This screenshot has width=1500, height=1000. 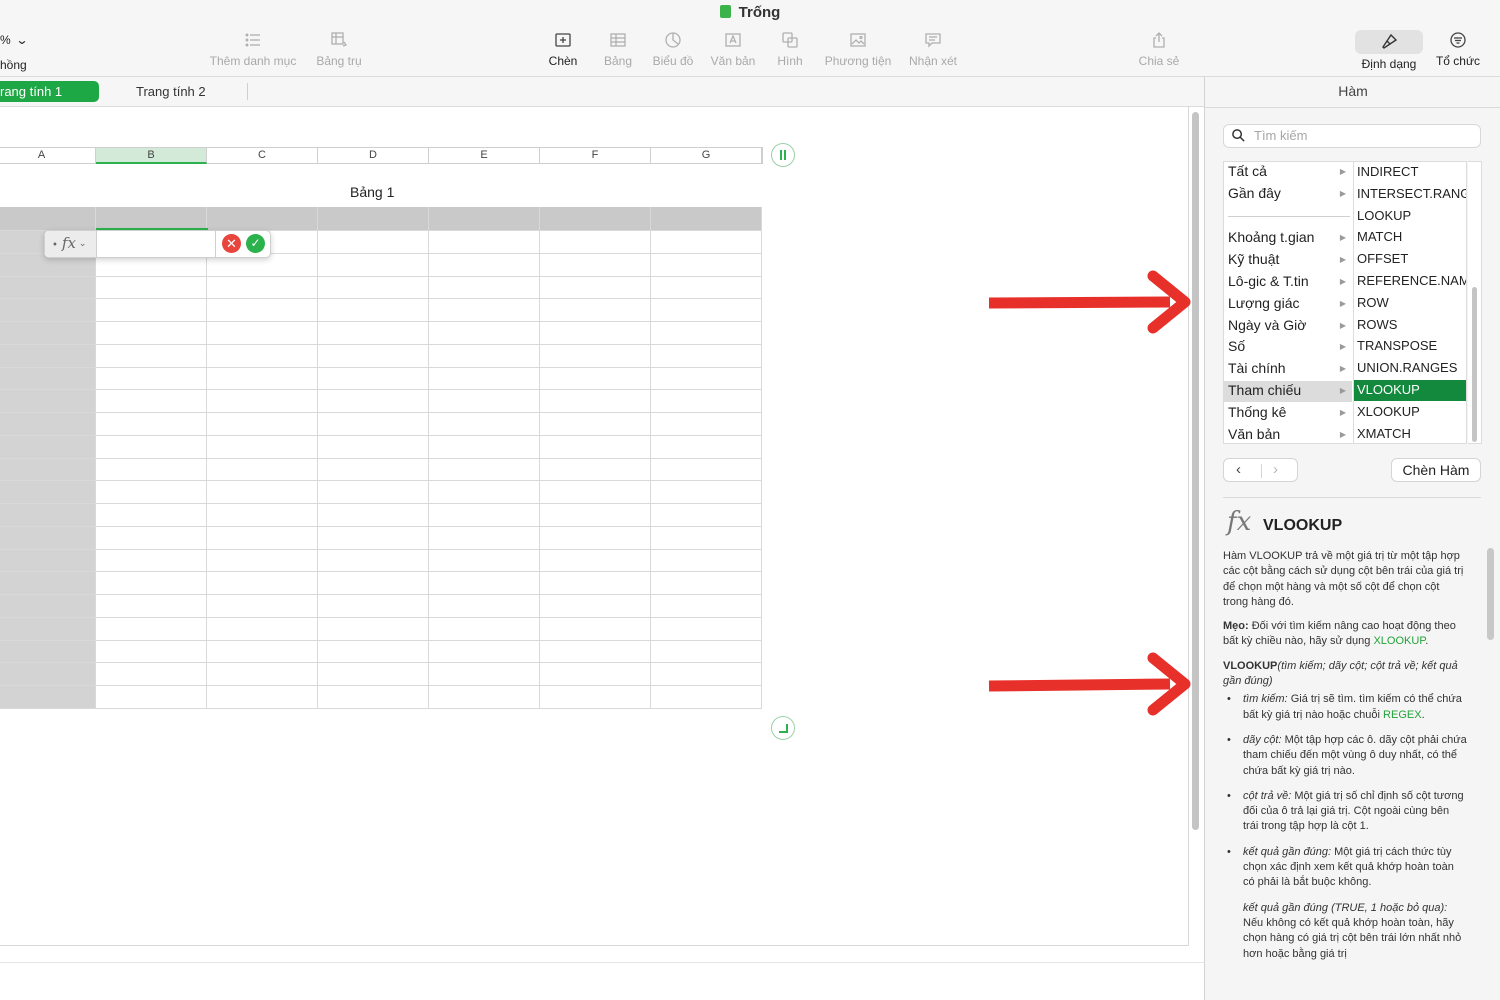 I want to click on category-item: Số ▶, so click(x=1288, y=347).